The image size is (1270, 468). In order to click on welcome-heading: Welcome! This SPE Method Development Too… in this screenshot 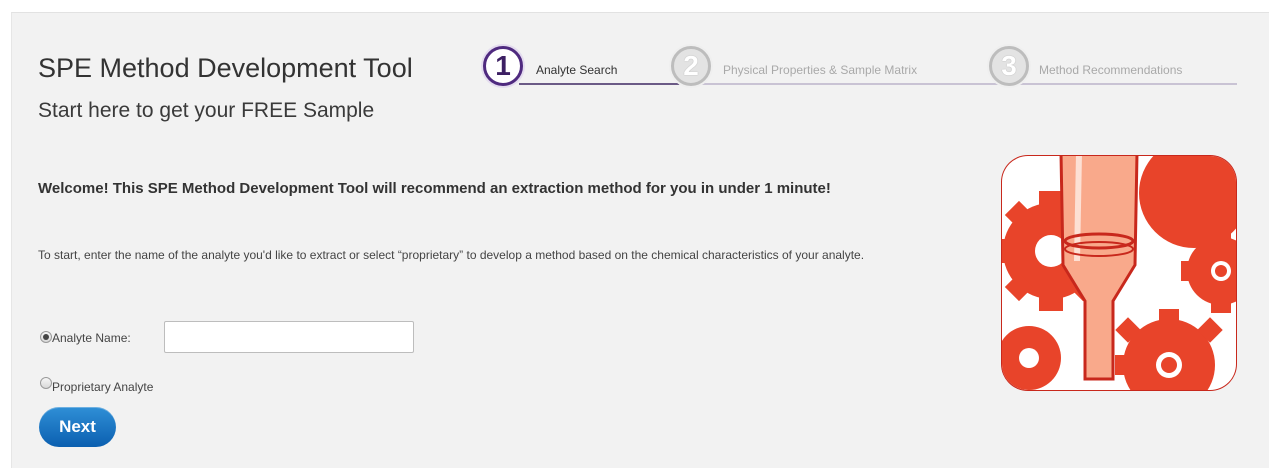, I will do `click(434, 188)`.